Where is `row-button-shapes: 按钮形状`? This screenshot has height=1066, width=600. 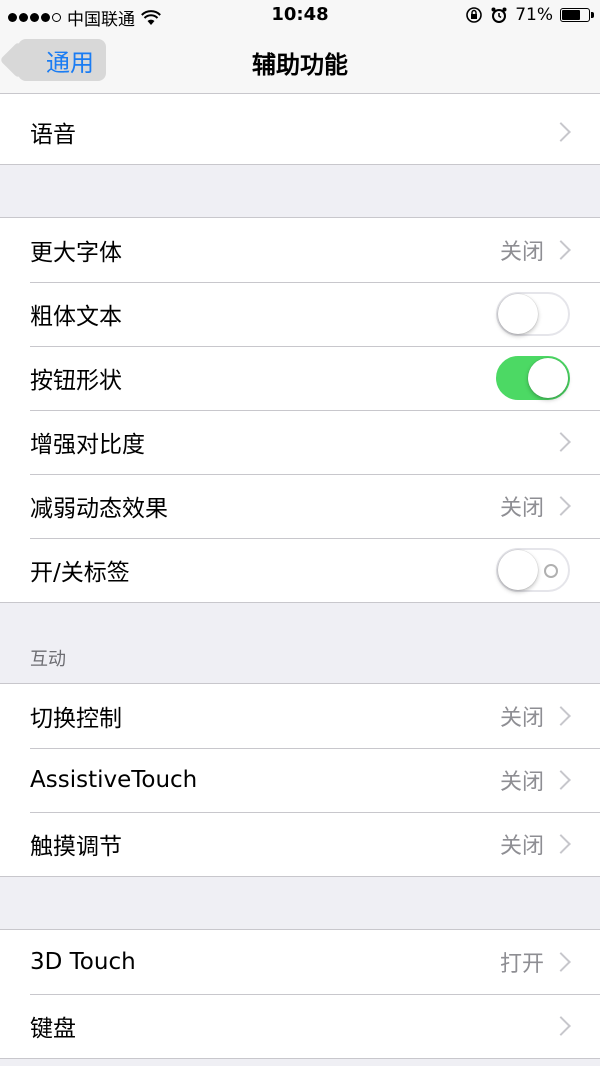 row-button-shapes: 按钮形状 is located at coordinates (300, 378).